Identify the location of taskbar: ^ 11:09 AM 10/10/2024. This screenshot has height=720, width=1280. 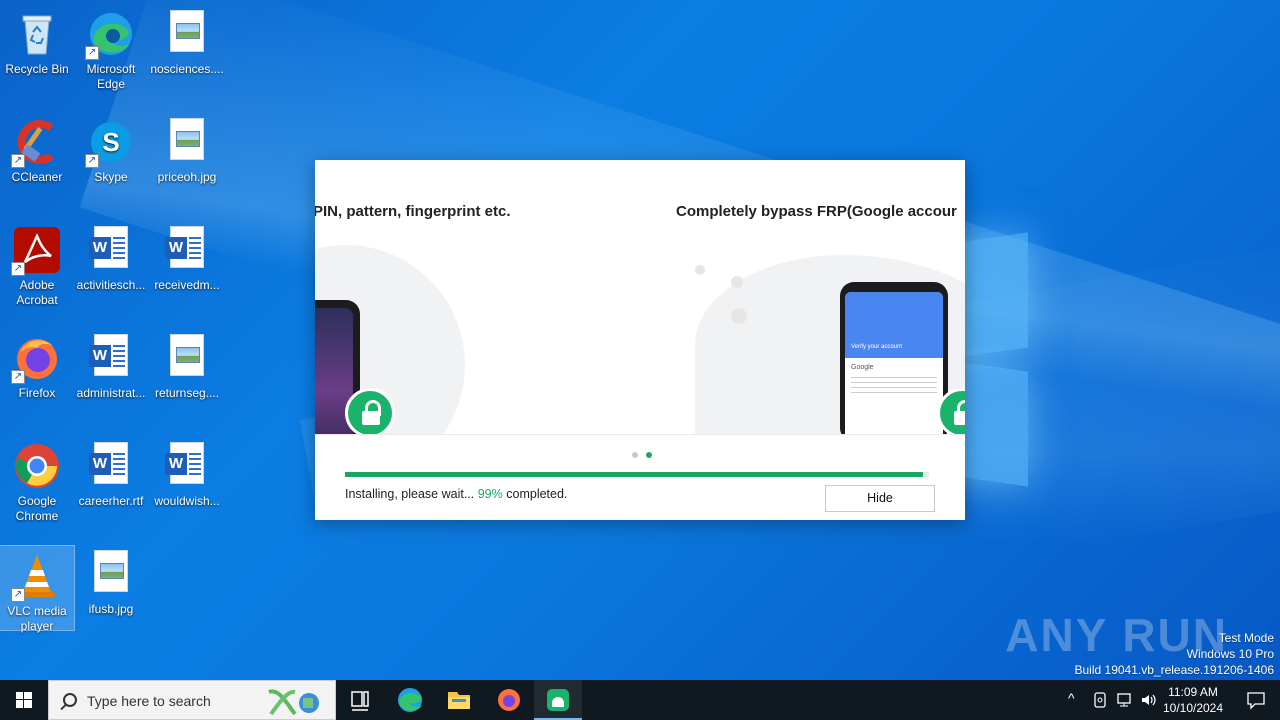
(640, 700).